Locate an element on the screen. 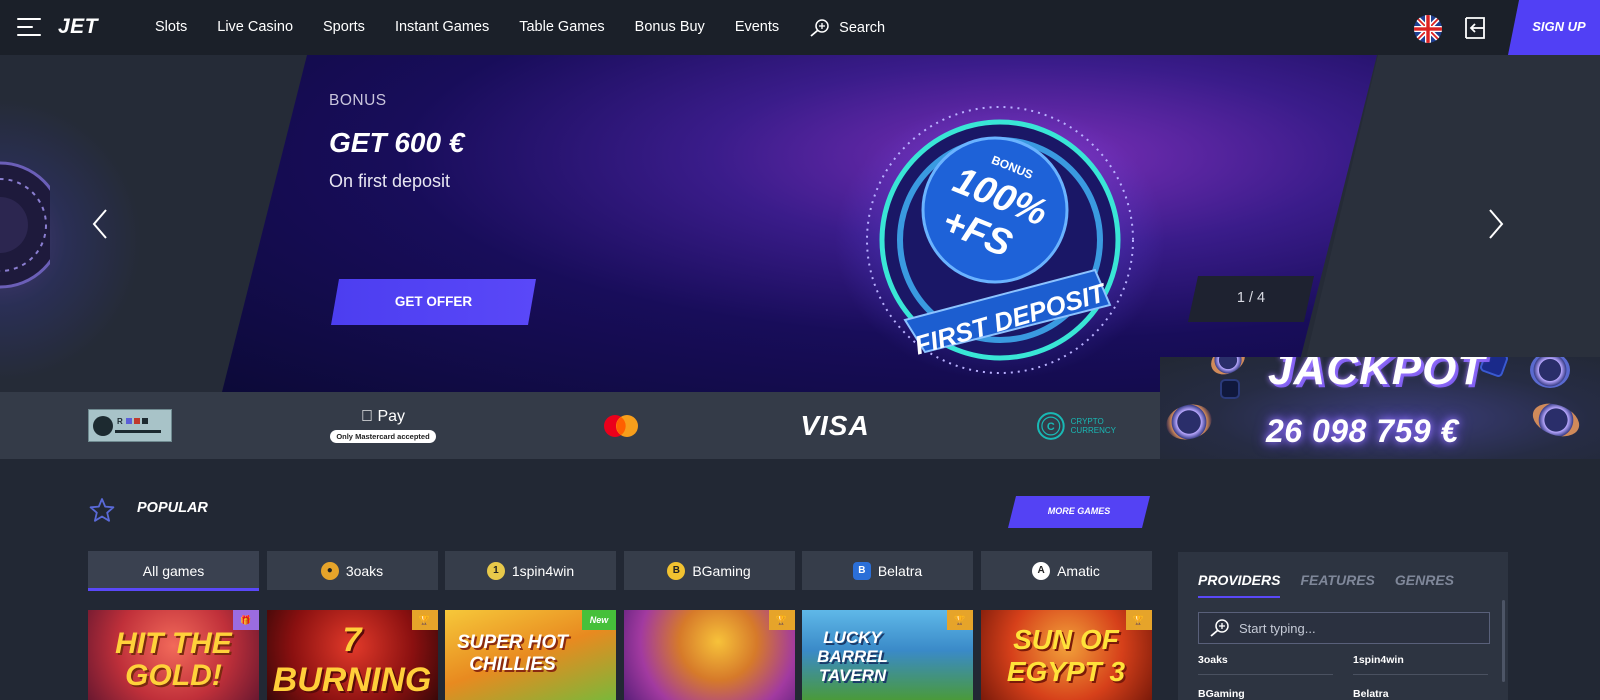 The height and width of the screenshot is (700, 1600). provider-item: BGaming is located at coordinates (1265, 694).